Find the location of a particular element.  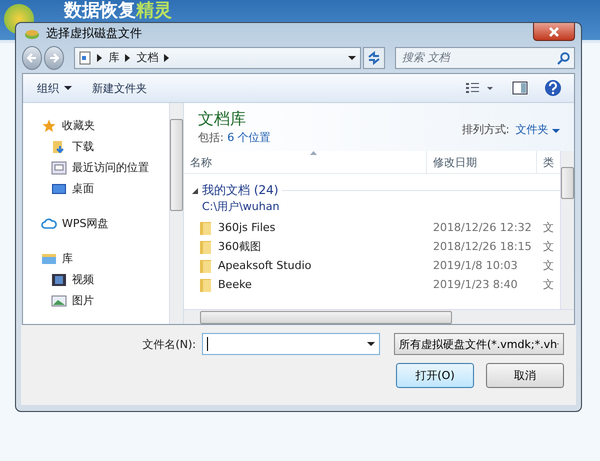

close-button is located at coordinates (554, 32).